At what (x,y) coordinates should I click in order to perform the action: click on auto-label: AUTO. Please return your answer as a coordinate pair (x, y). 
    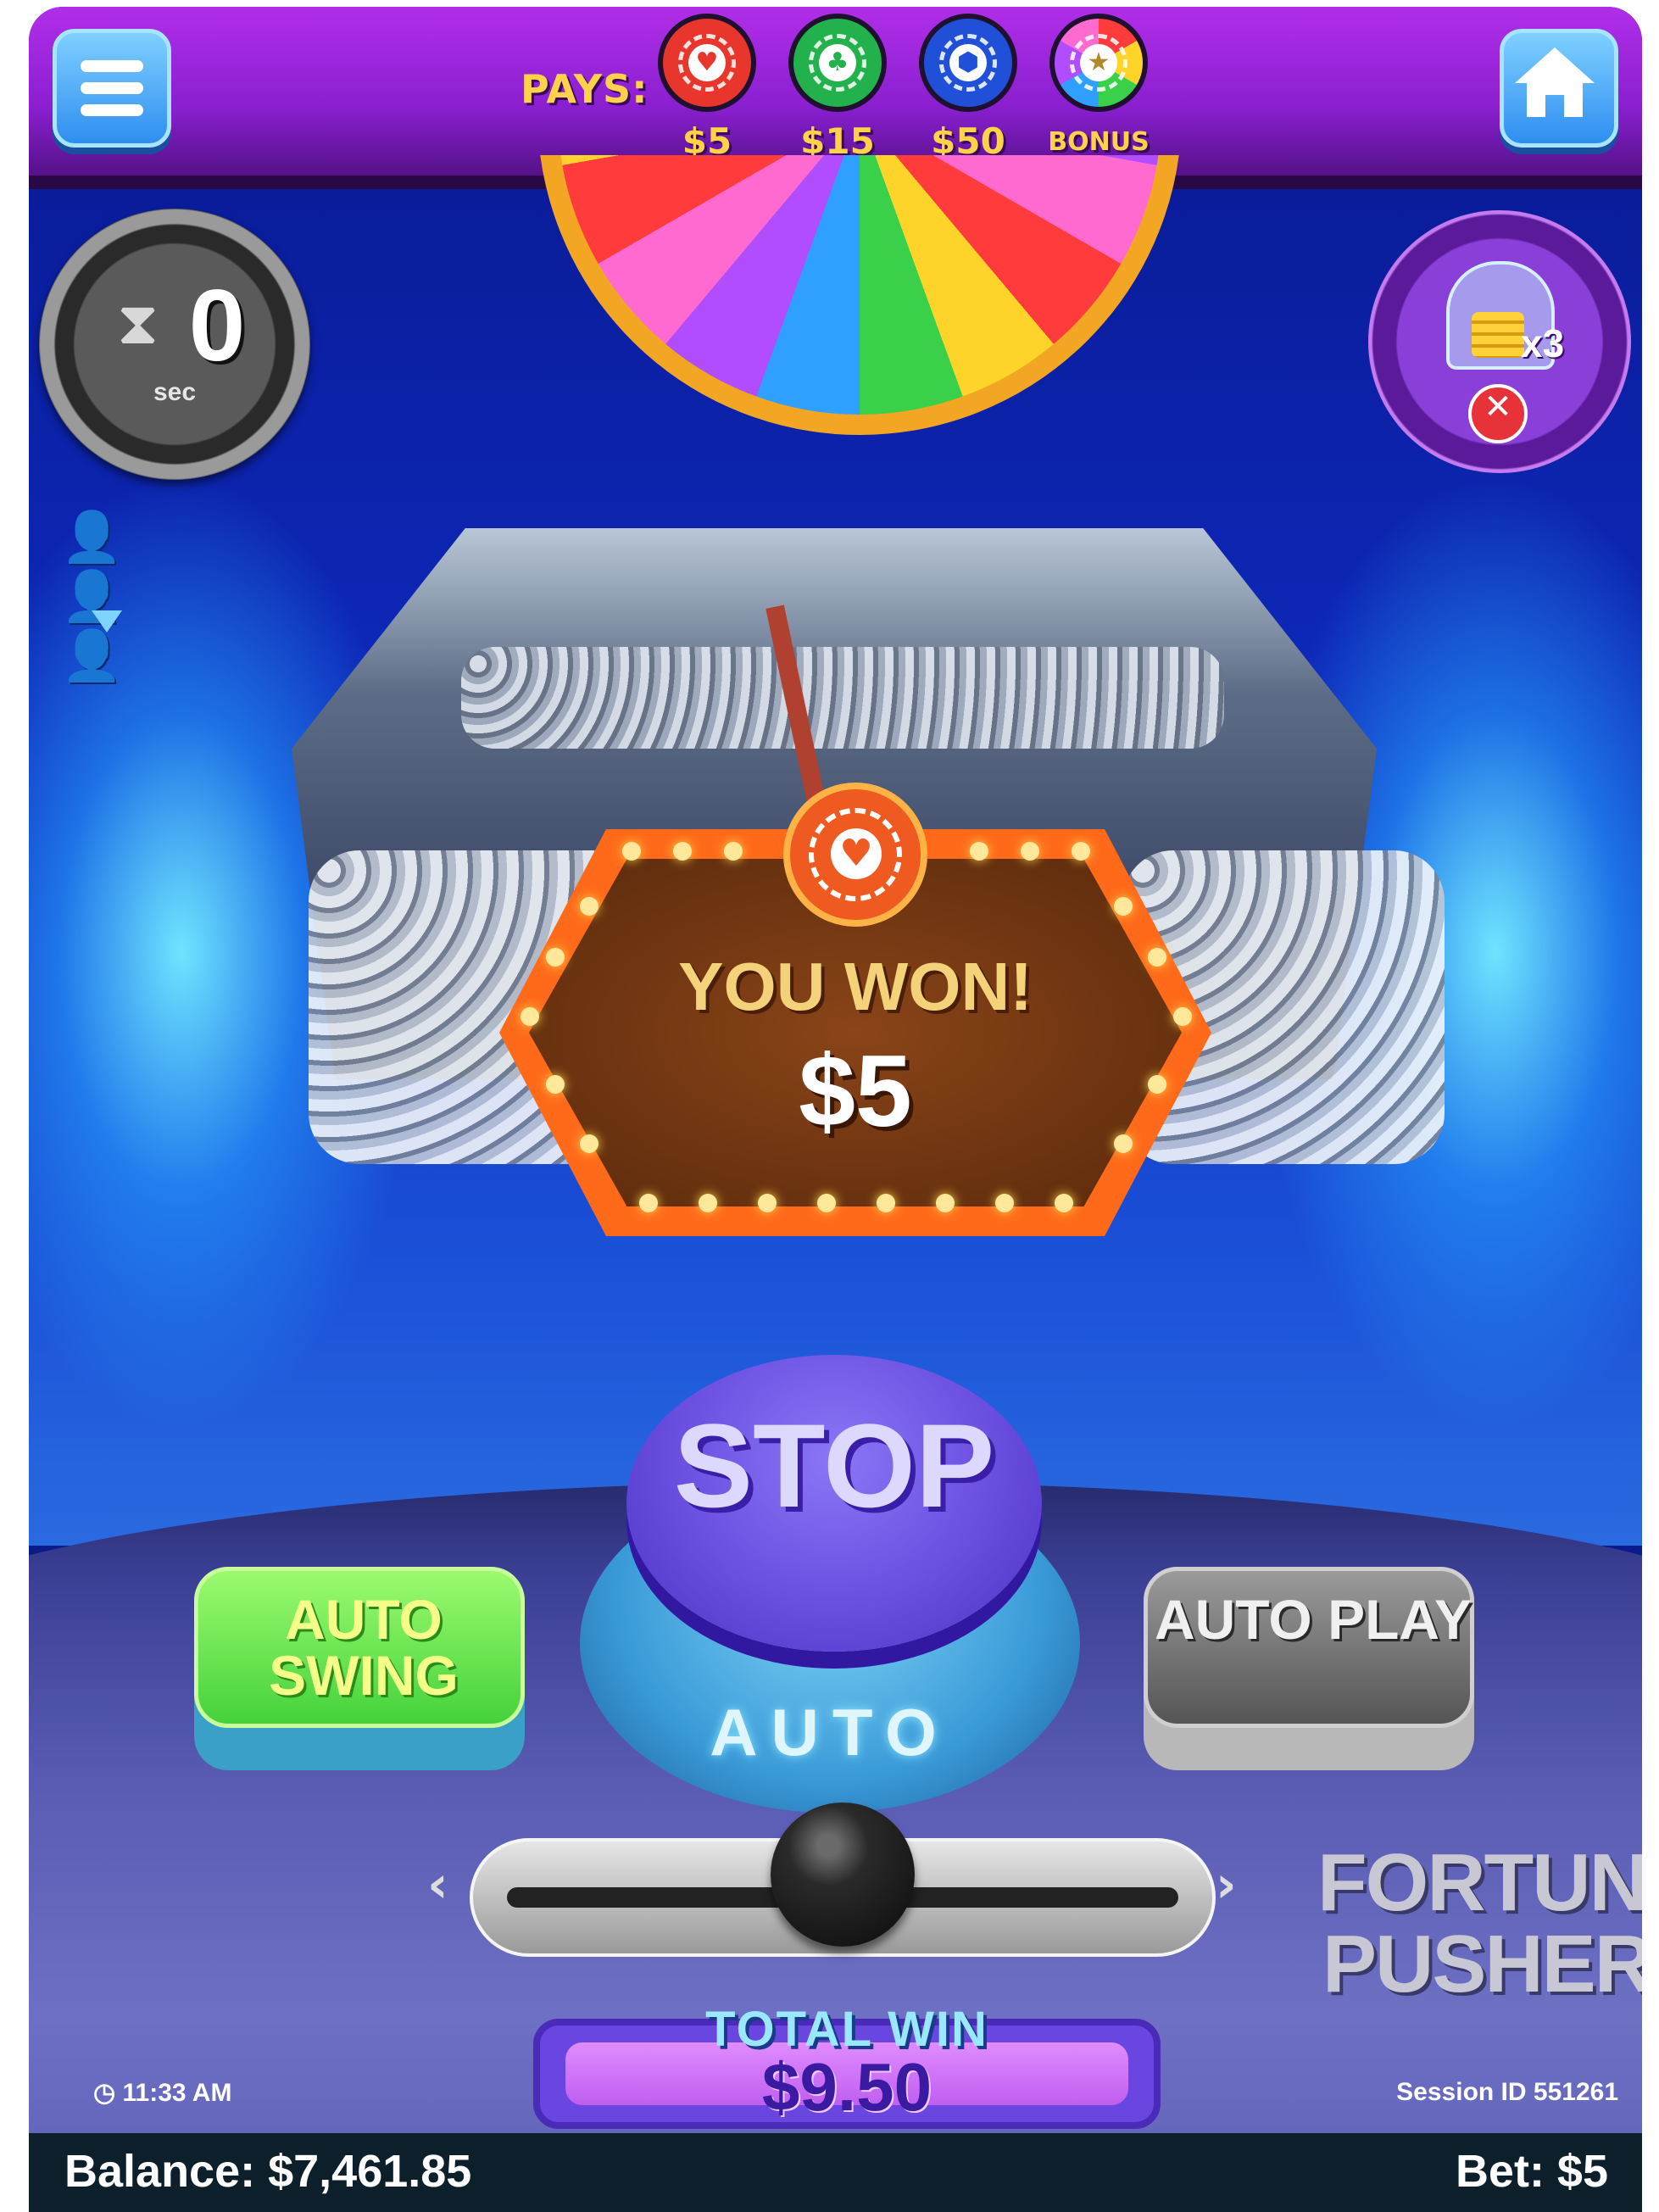
    Looking at the image, I should click on (830, 1732).